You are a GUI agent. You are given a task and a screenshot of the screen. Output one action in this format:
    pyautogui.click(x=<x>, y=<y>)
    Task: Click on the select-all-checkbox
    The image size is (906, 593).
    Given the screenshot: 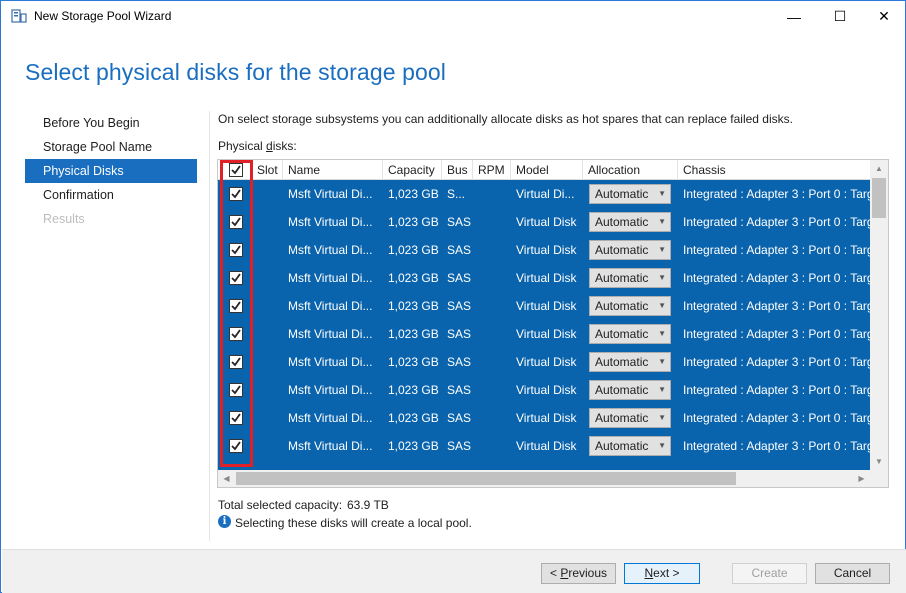 What is the action you would take?
    pyautogui.click(x=236, y=170)
    